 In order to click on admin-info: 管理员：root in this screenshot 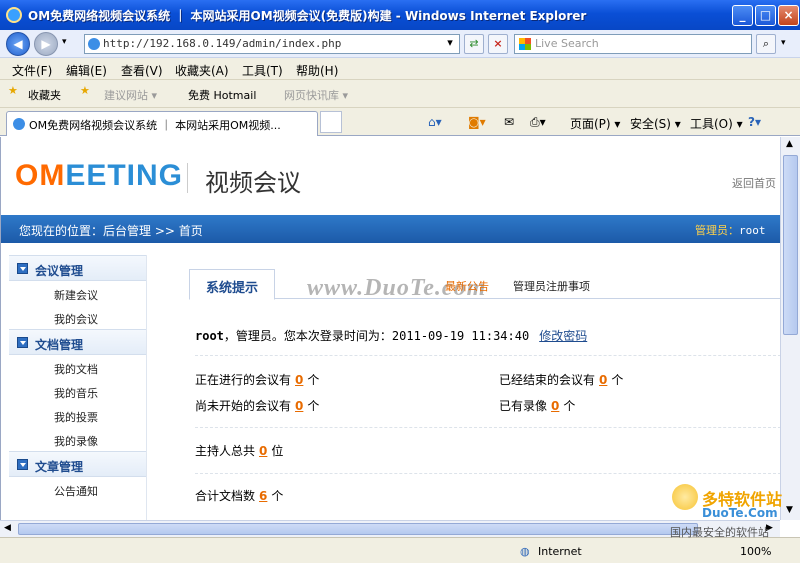, I will do `click(730, 230)`.